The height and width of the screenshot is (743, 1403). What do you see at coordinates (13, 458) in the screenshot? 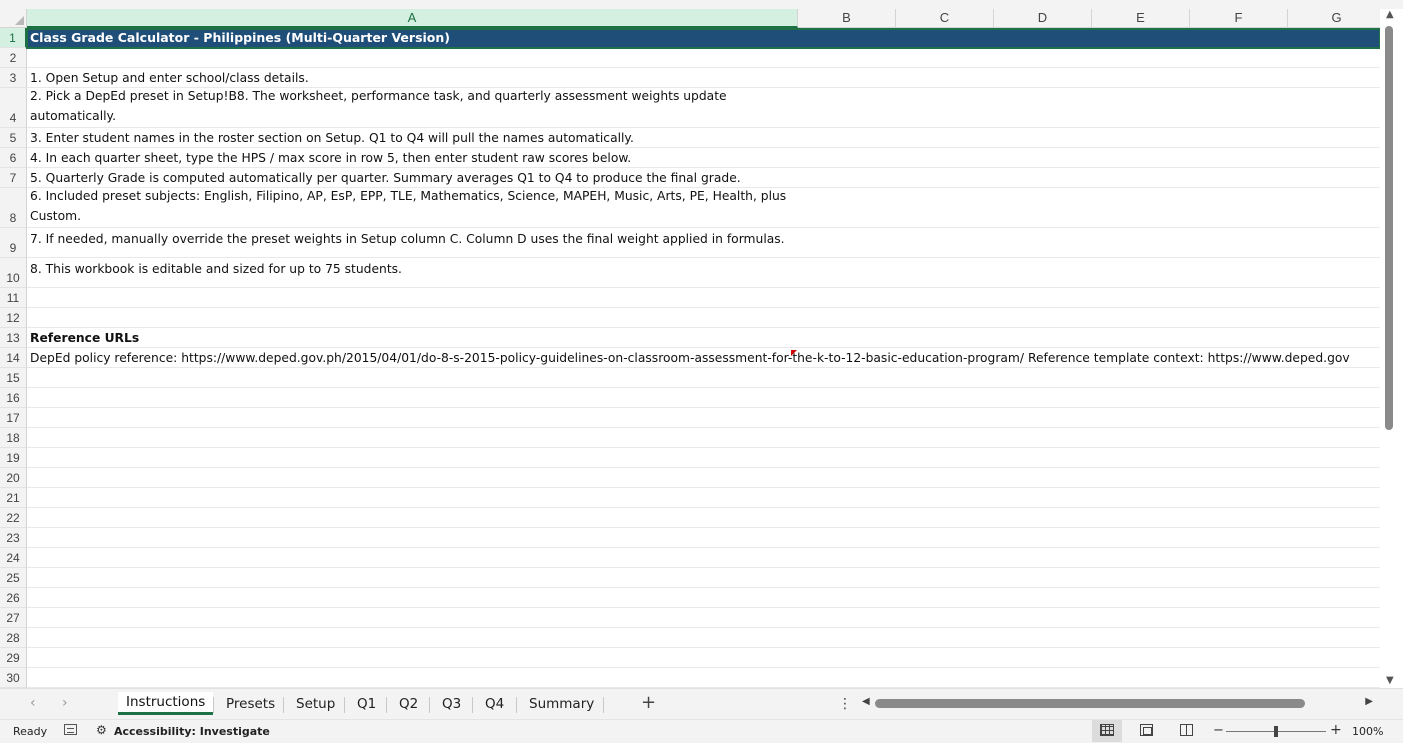
I see `row-header: 19` at bounding box center [13, 458].